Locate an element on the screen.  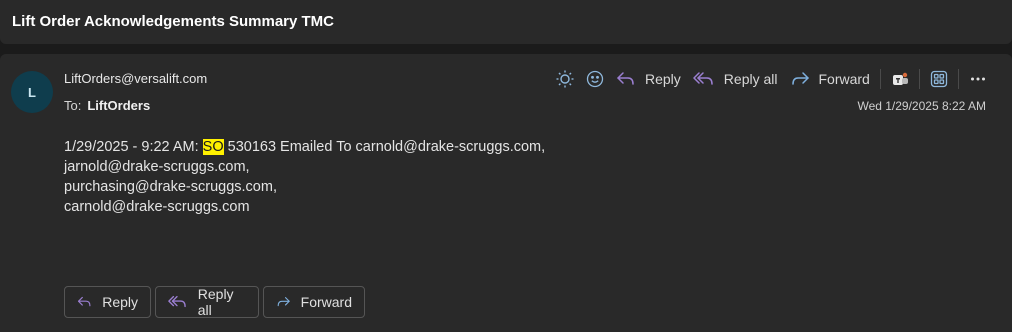
bottom-reply-all-label: Reply all is located at coordinates (215, 302).